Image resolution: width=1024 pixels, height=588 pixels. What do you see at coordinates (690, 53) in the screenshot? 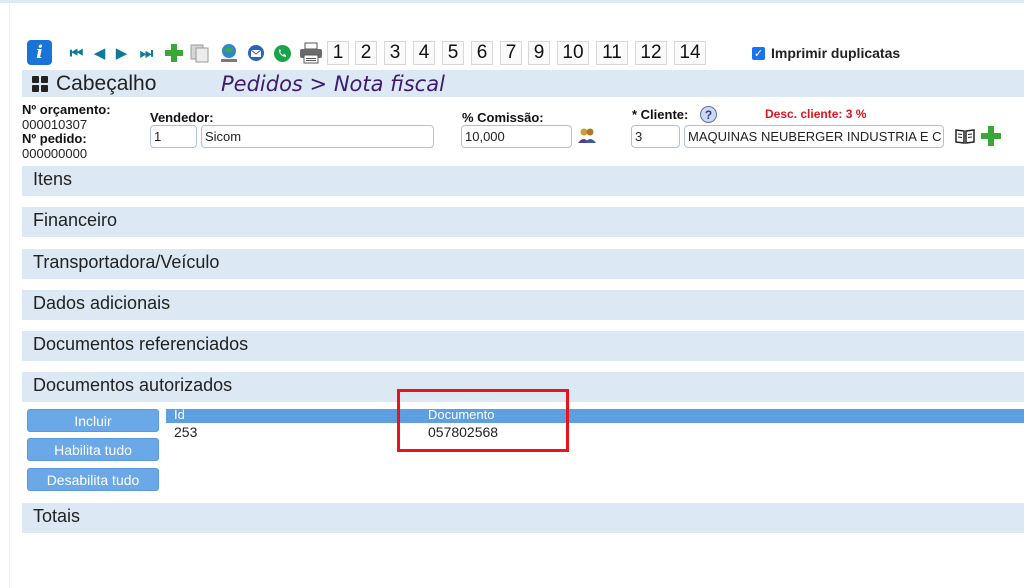
I see `page-button-14: 14` at bounding box center [690, 53].